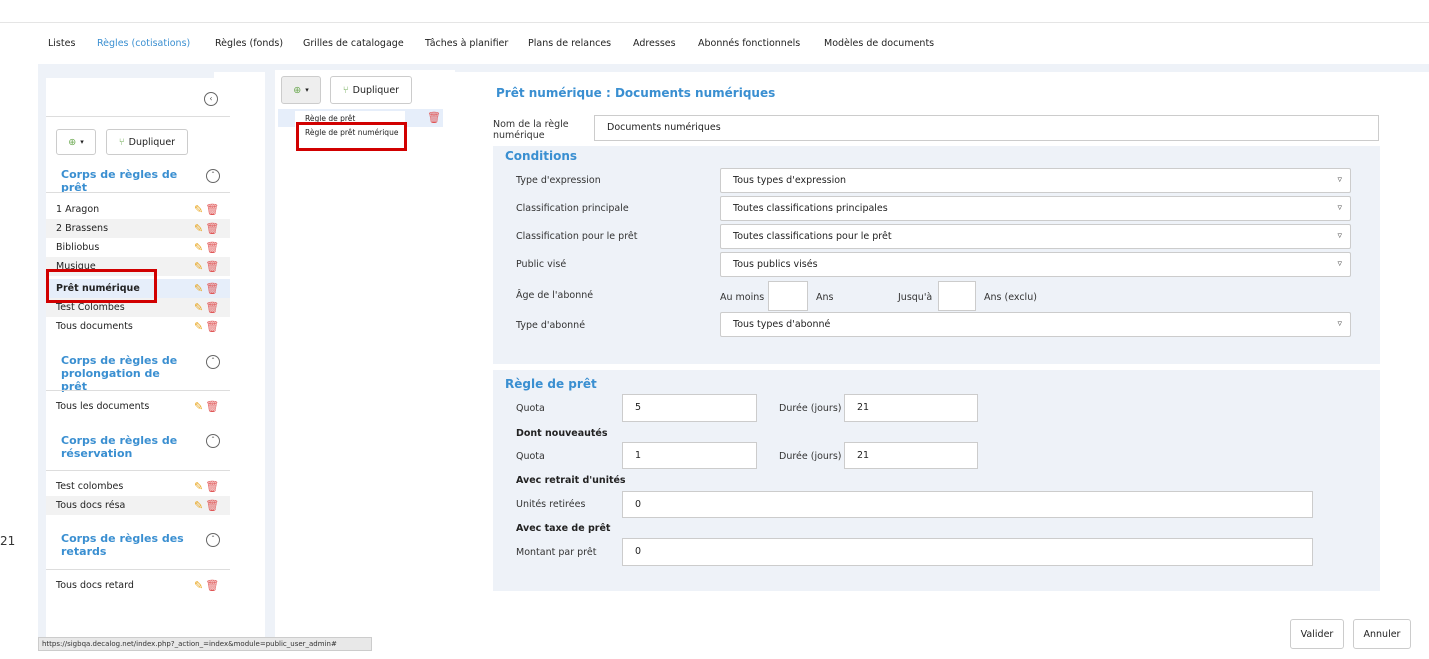 The image size is (1429, 659). What do you see at coordinates (911, 408) in the screenshot?
I see `duration-input: 21` at bounding box center [911, 408].